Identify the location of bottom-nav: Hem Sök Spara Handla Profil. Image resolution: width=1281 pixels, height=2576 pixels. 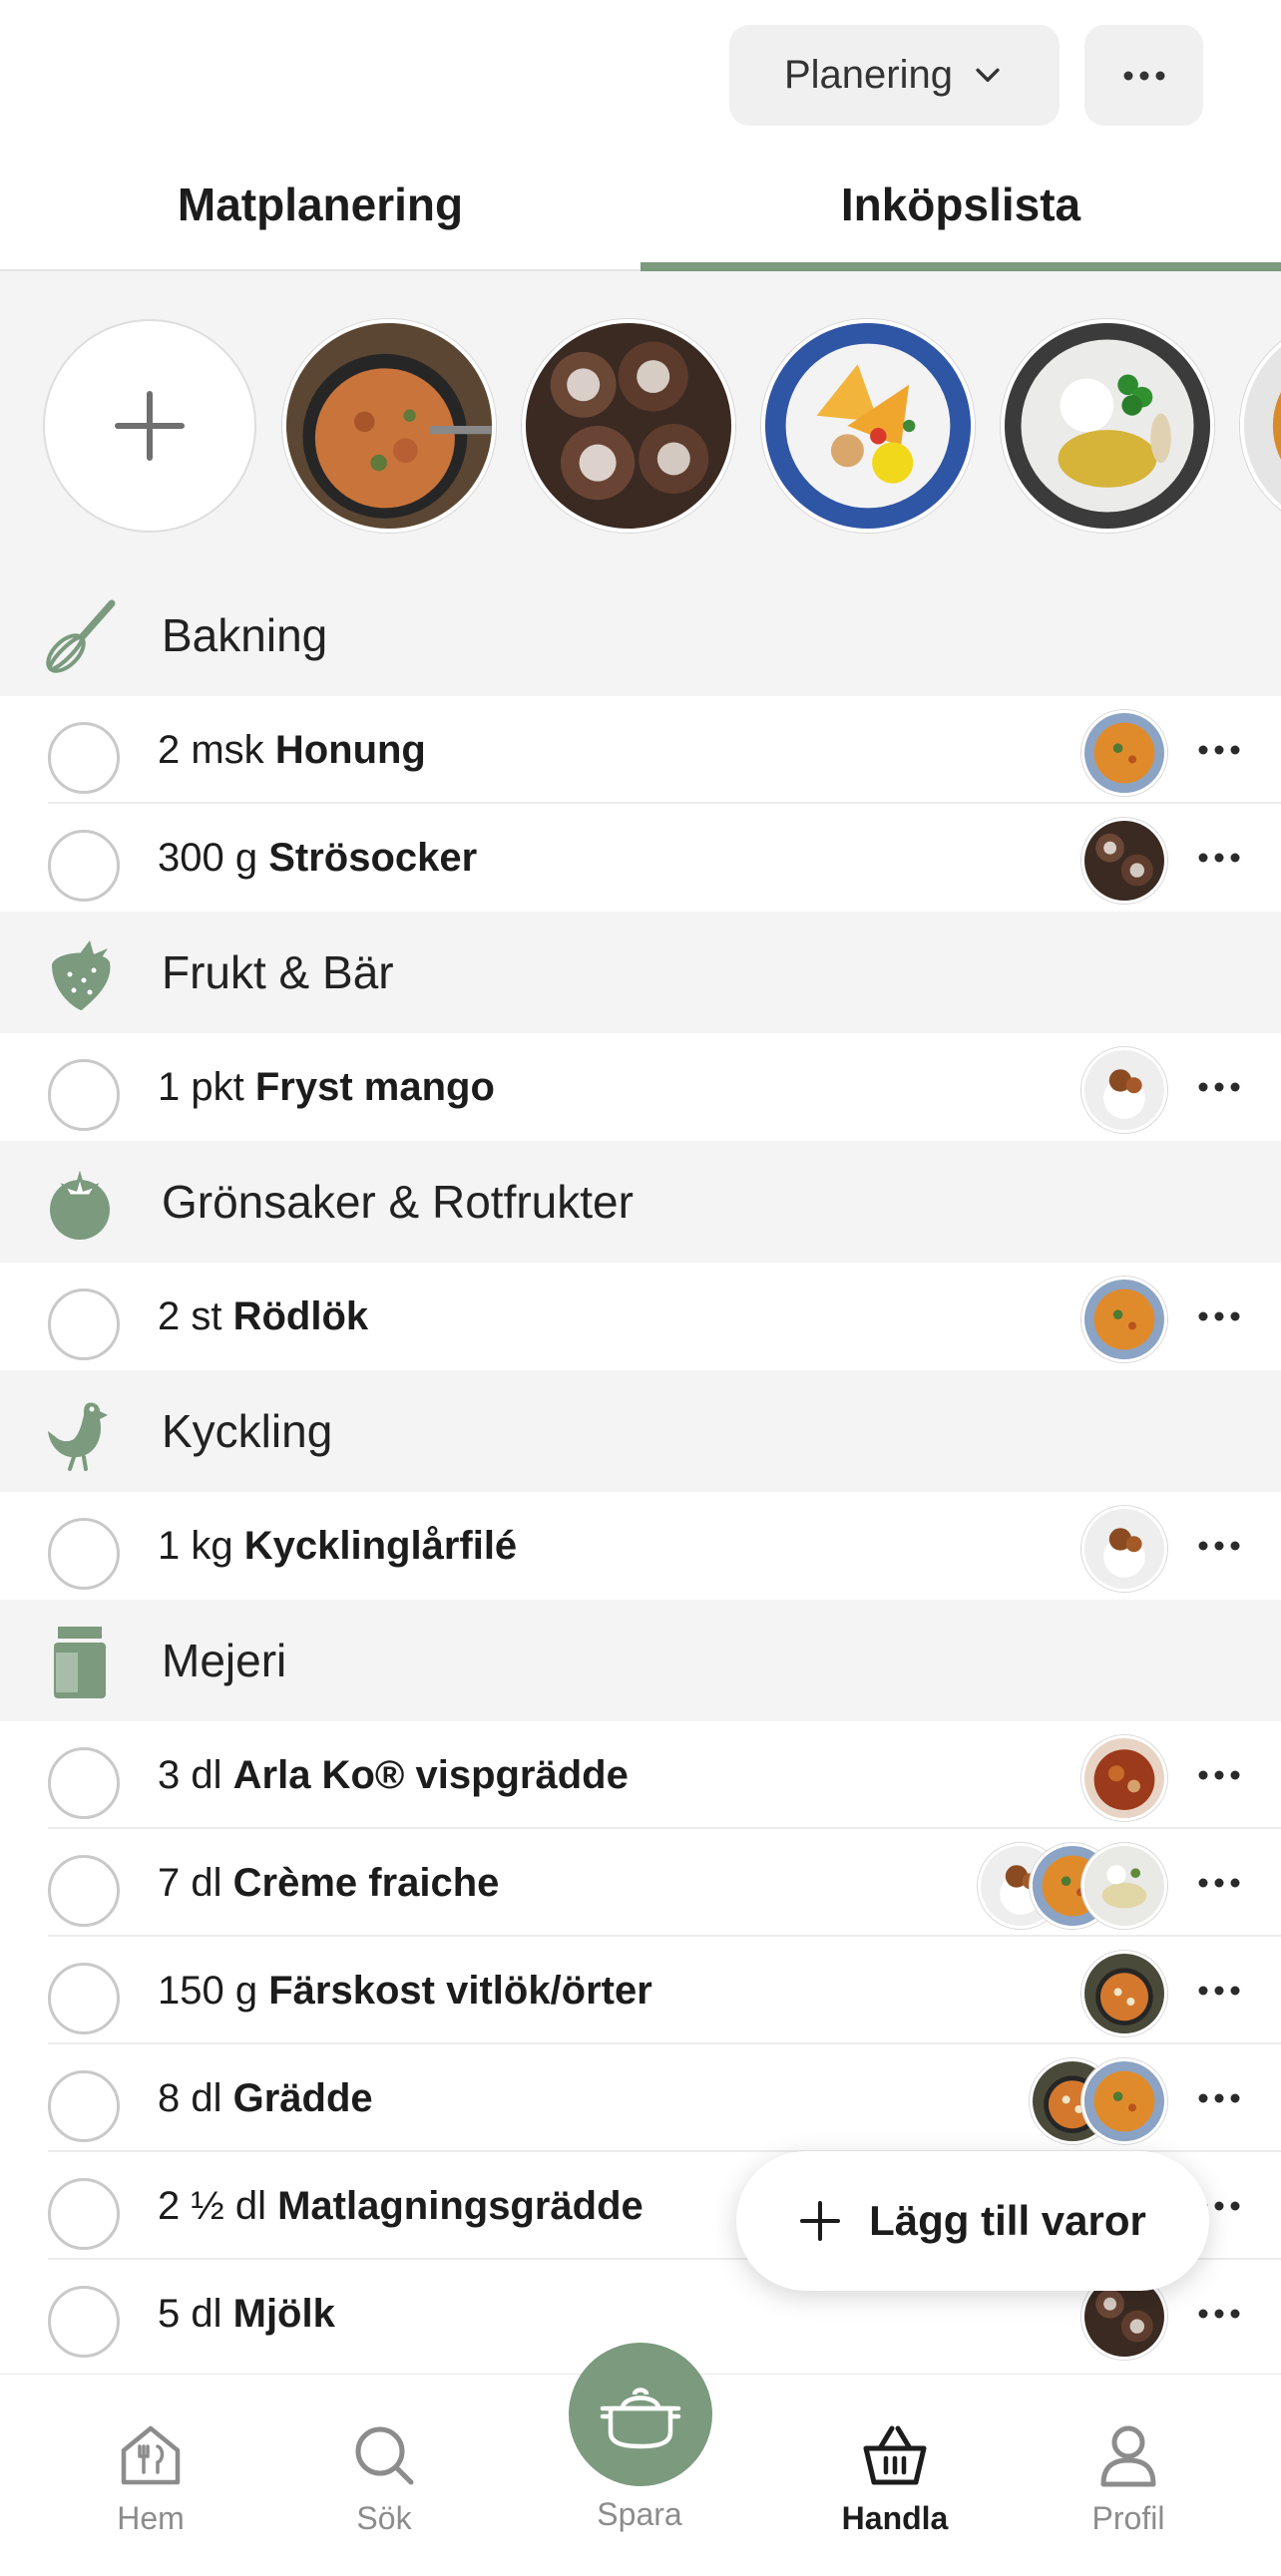
(640, 2459).